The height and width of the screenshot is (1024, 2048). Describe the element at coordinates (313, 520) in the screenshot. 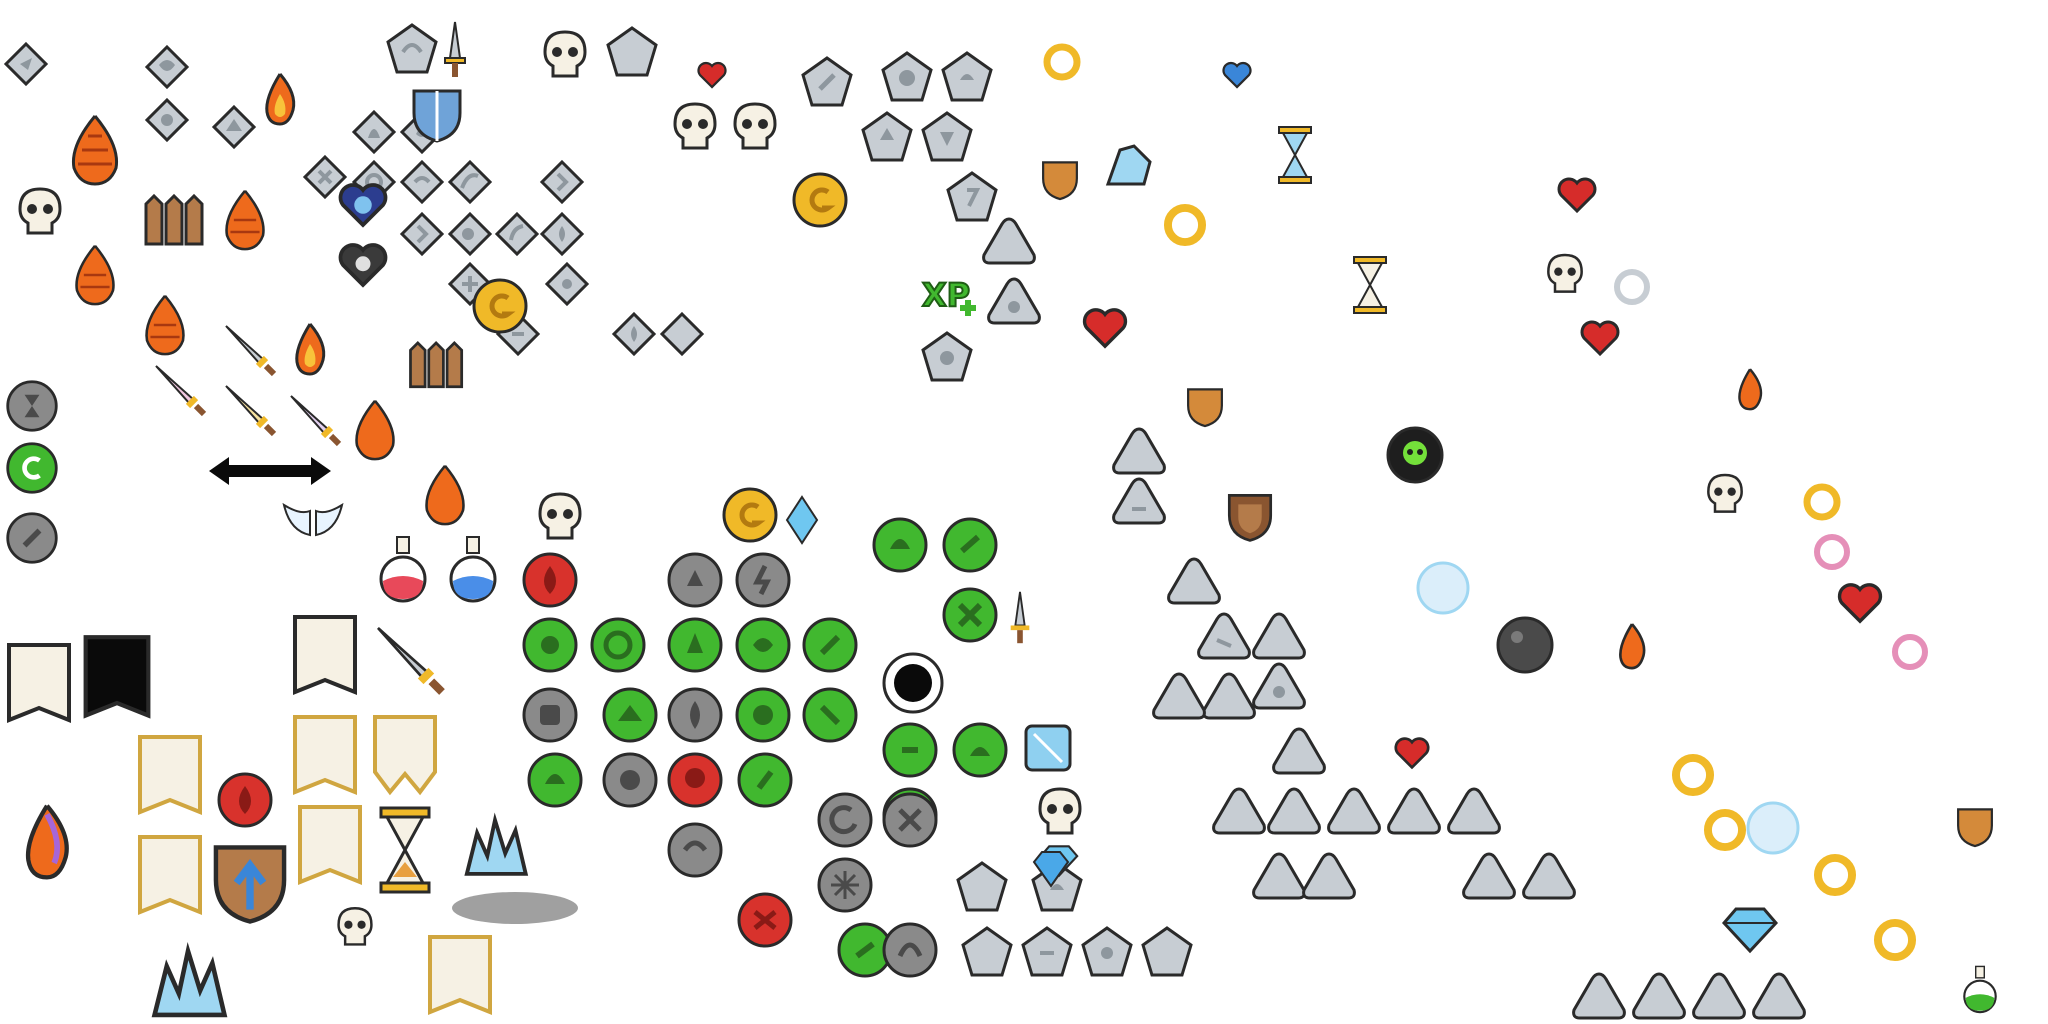

I see `wing-icon` at that location.